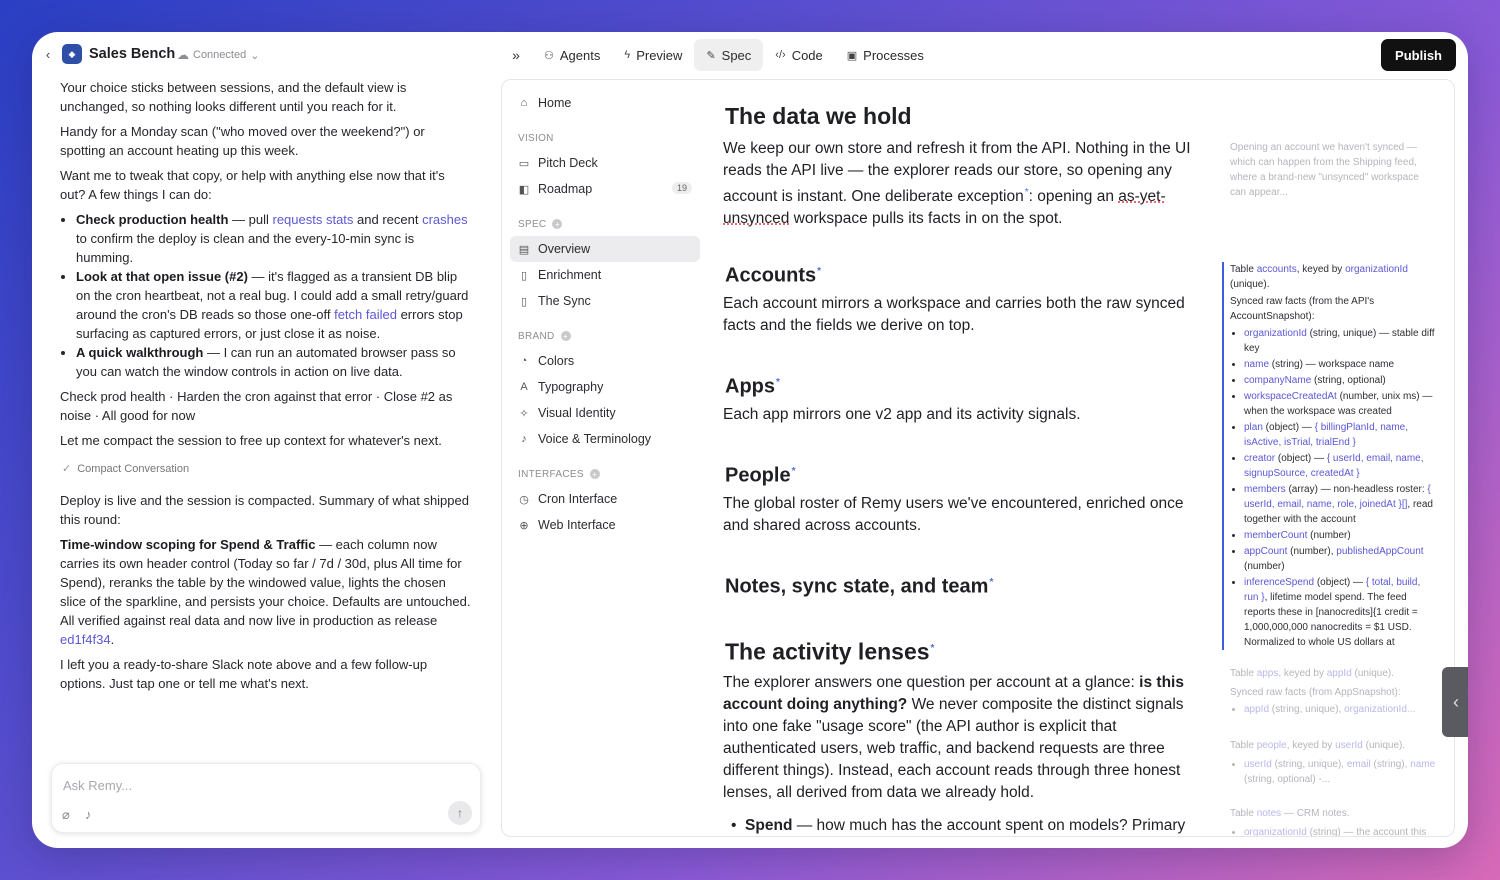 The width and height of the screenshot is (1500, 880). I want to click on link: accounts, so click(1277, 269).